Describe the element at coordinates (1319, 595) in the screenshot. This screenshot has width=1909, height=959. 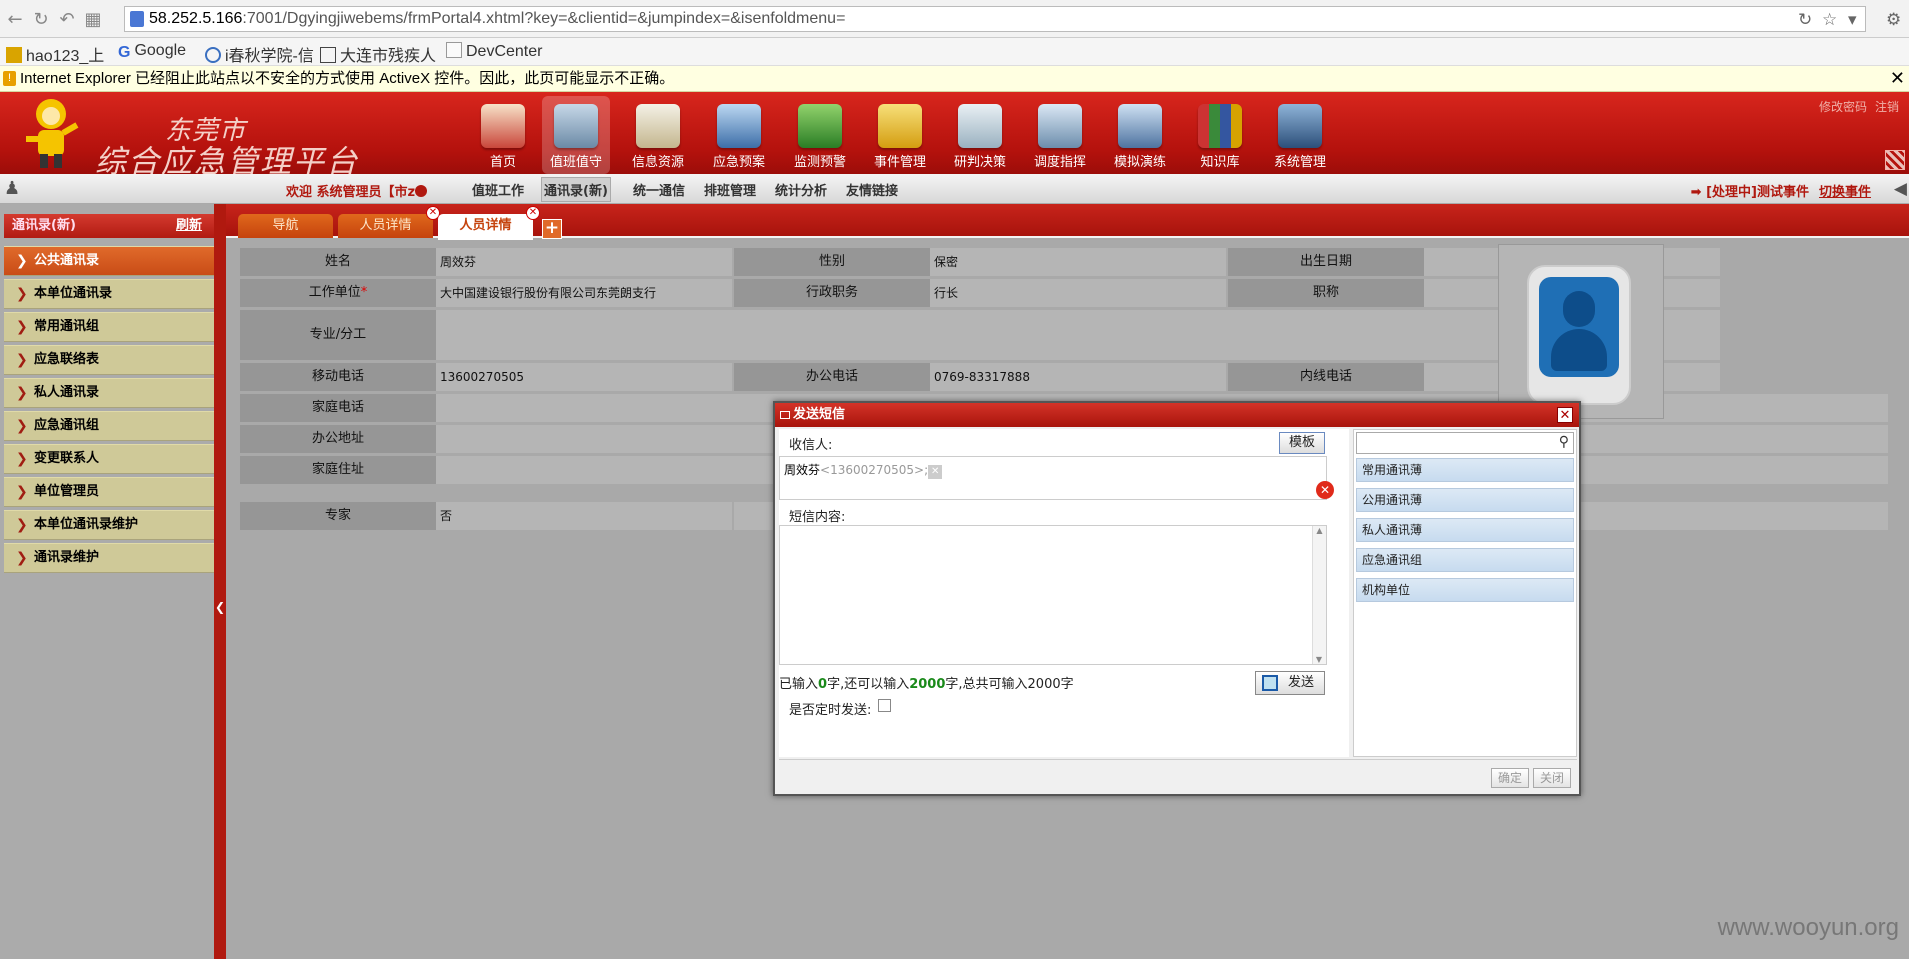
I see `textarea-scrollbar: ▲ ▼` at that location.